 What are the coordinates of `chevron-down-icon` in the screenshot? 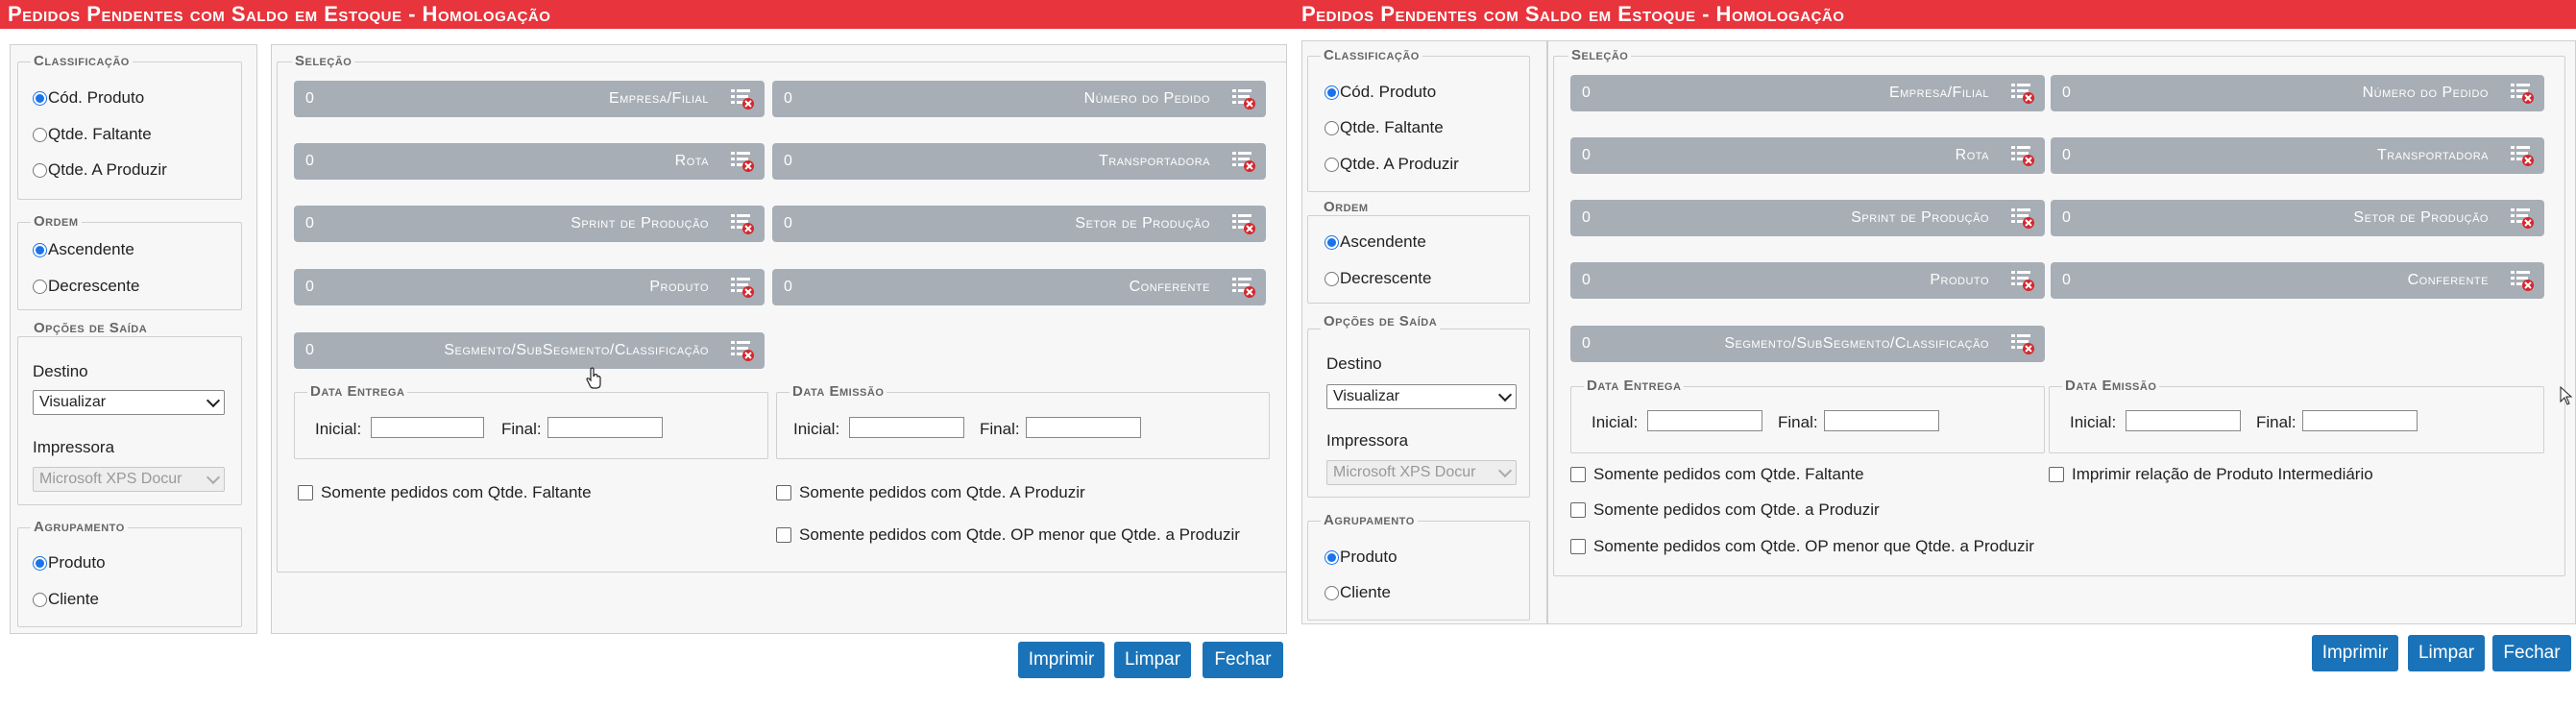 It's located at (1505, 470).